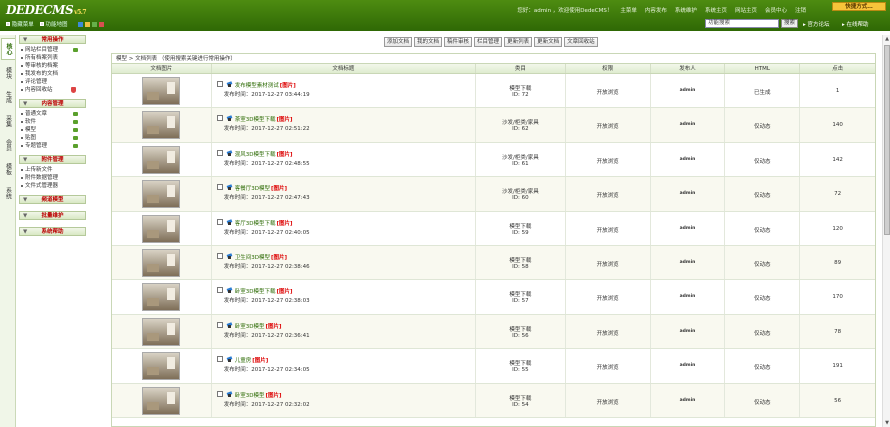  What do you see at coordinates (52, 74) in the screenshot?
I see `menu-item: 我发布的文档` at bounding box center [52, 74].